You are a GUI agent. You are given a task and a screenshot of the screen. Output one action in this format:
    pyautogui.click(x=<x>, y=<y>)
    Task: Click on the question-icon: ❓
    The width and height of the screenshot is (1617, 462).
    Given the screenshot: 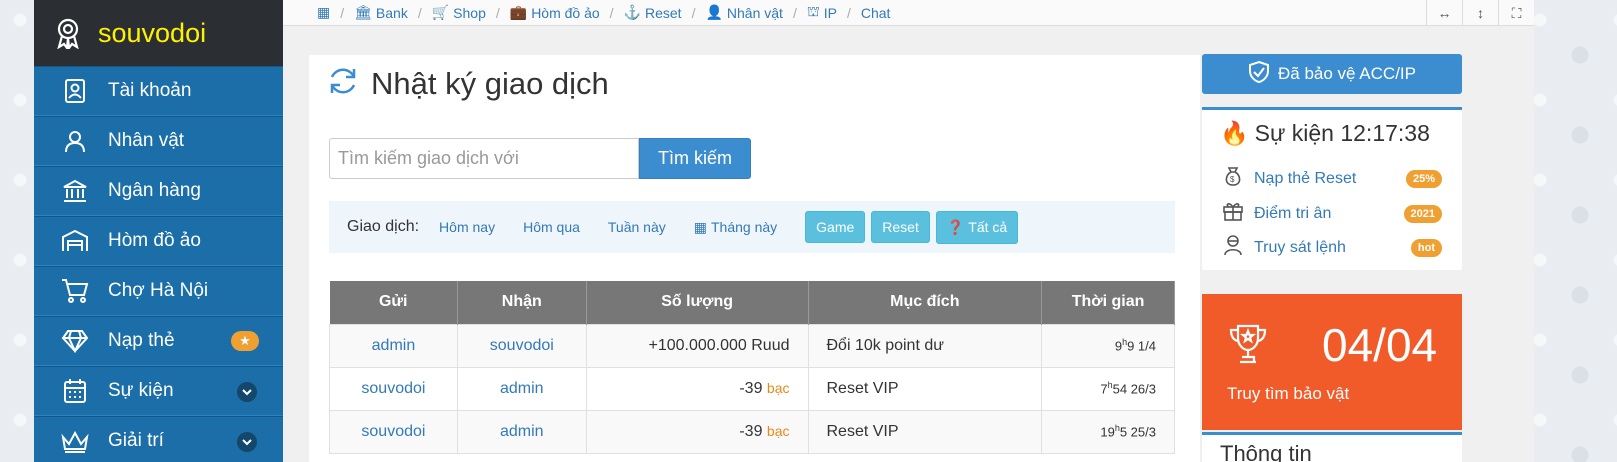 What is the action you would take?
    pyautogui.click(x=955, y=226)
    